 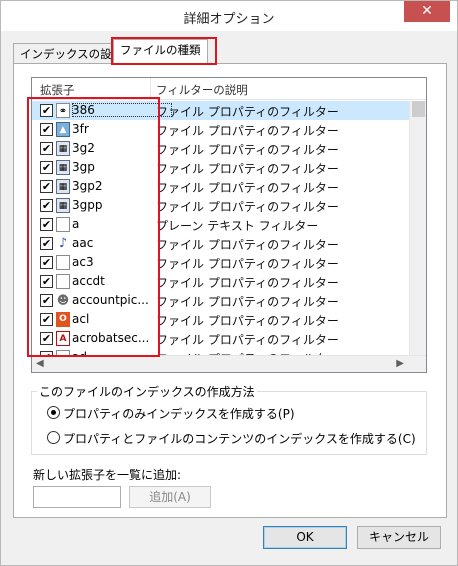 I want to click on list-item: ✔ accdt ファイル プロパティのフィルター, so click(x=221, y=281).